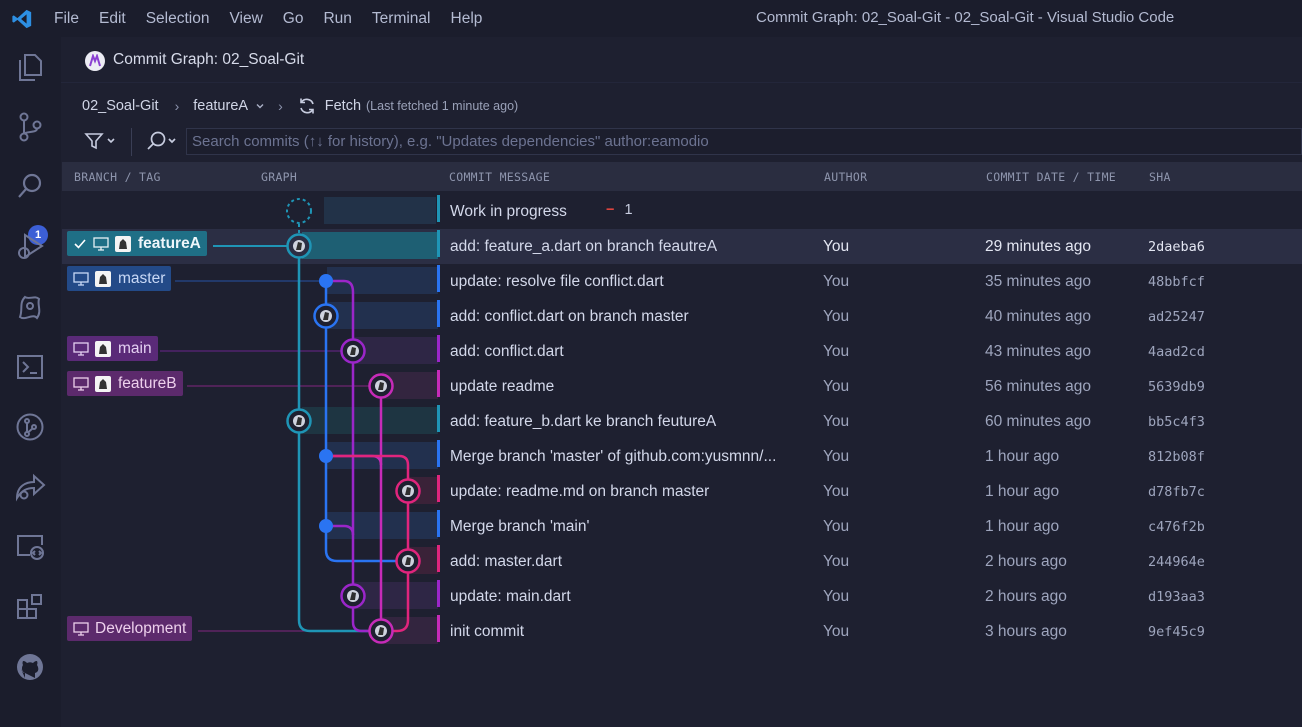 The height and width of the screenshot is (727, 1302). Describe the element at coordinates (137, 243) in the screenshot. I see `branch-label-featureA: featureA` at that location.